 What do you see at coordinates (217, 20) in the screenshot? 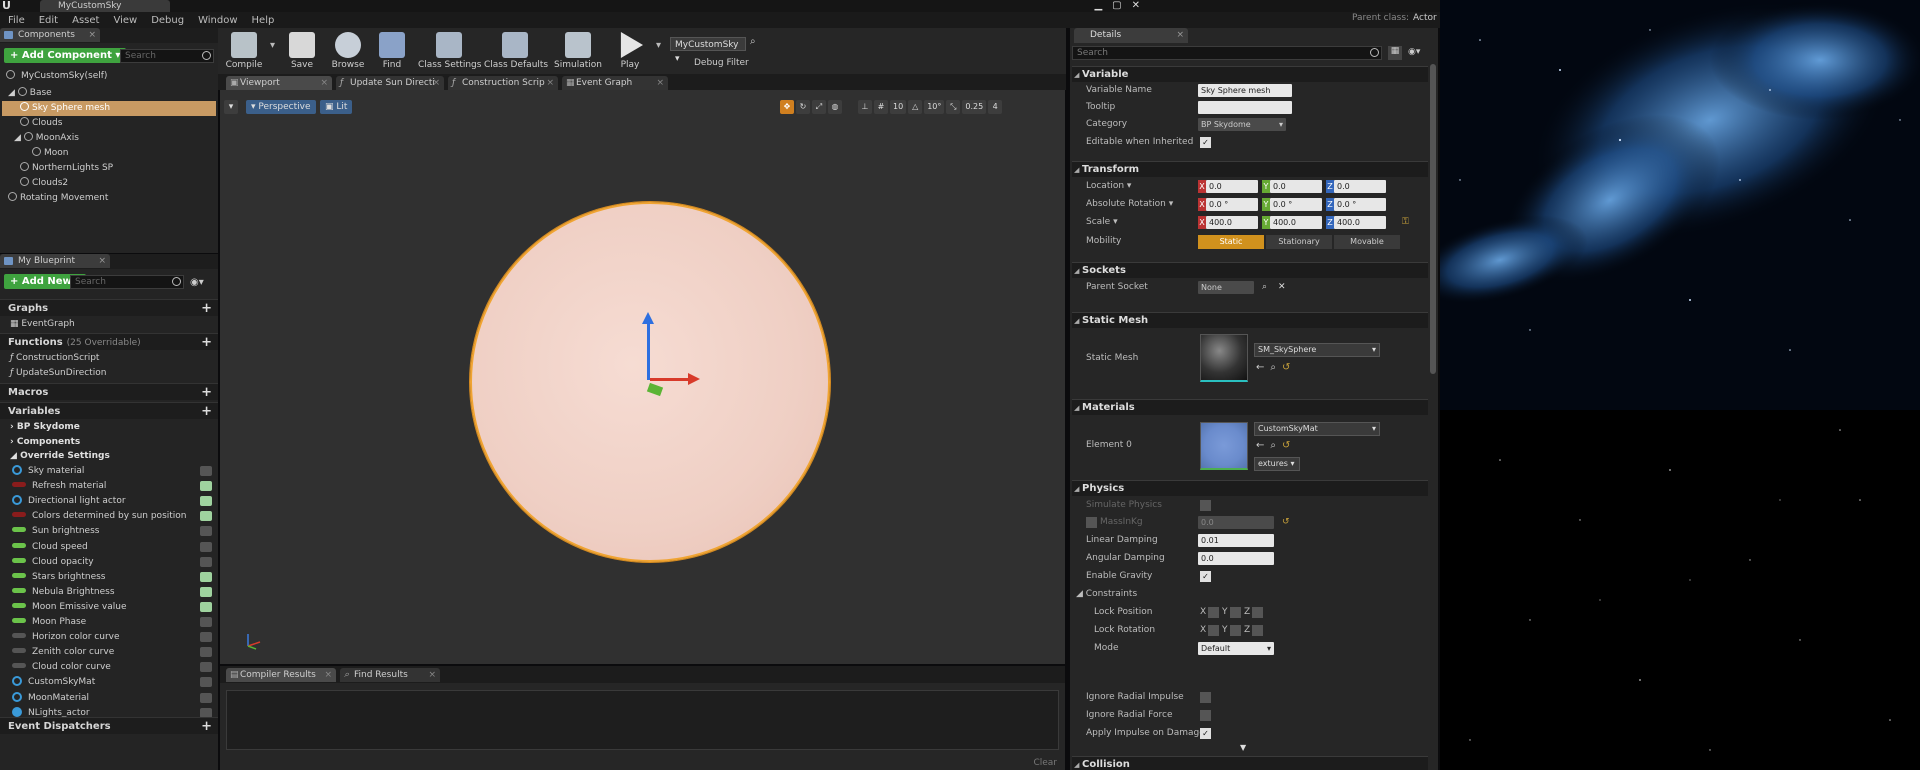
I see `menu-window: Window` at bounding box center [217, 20].